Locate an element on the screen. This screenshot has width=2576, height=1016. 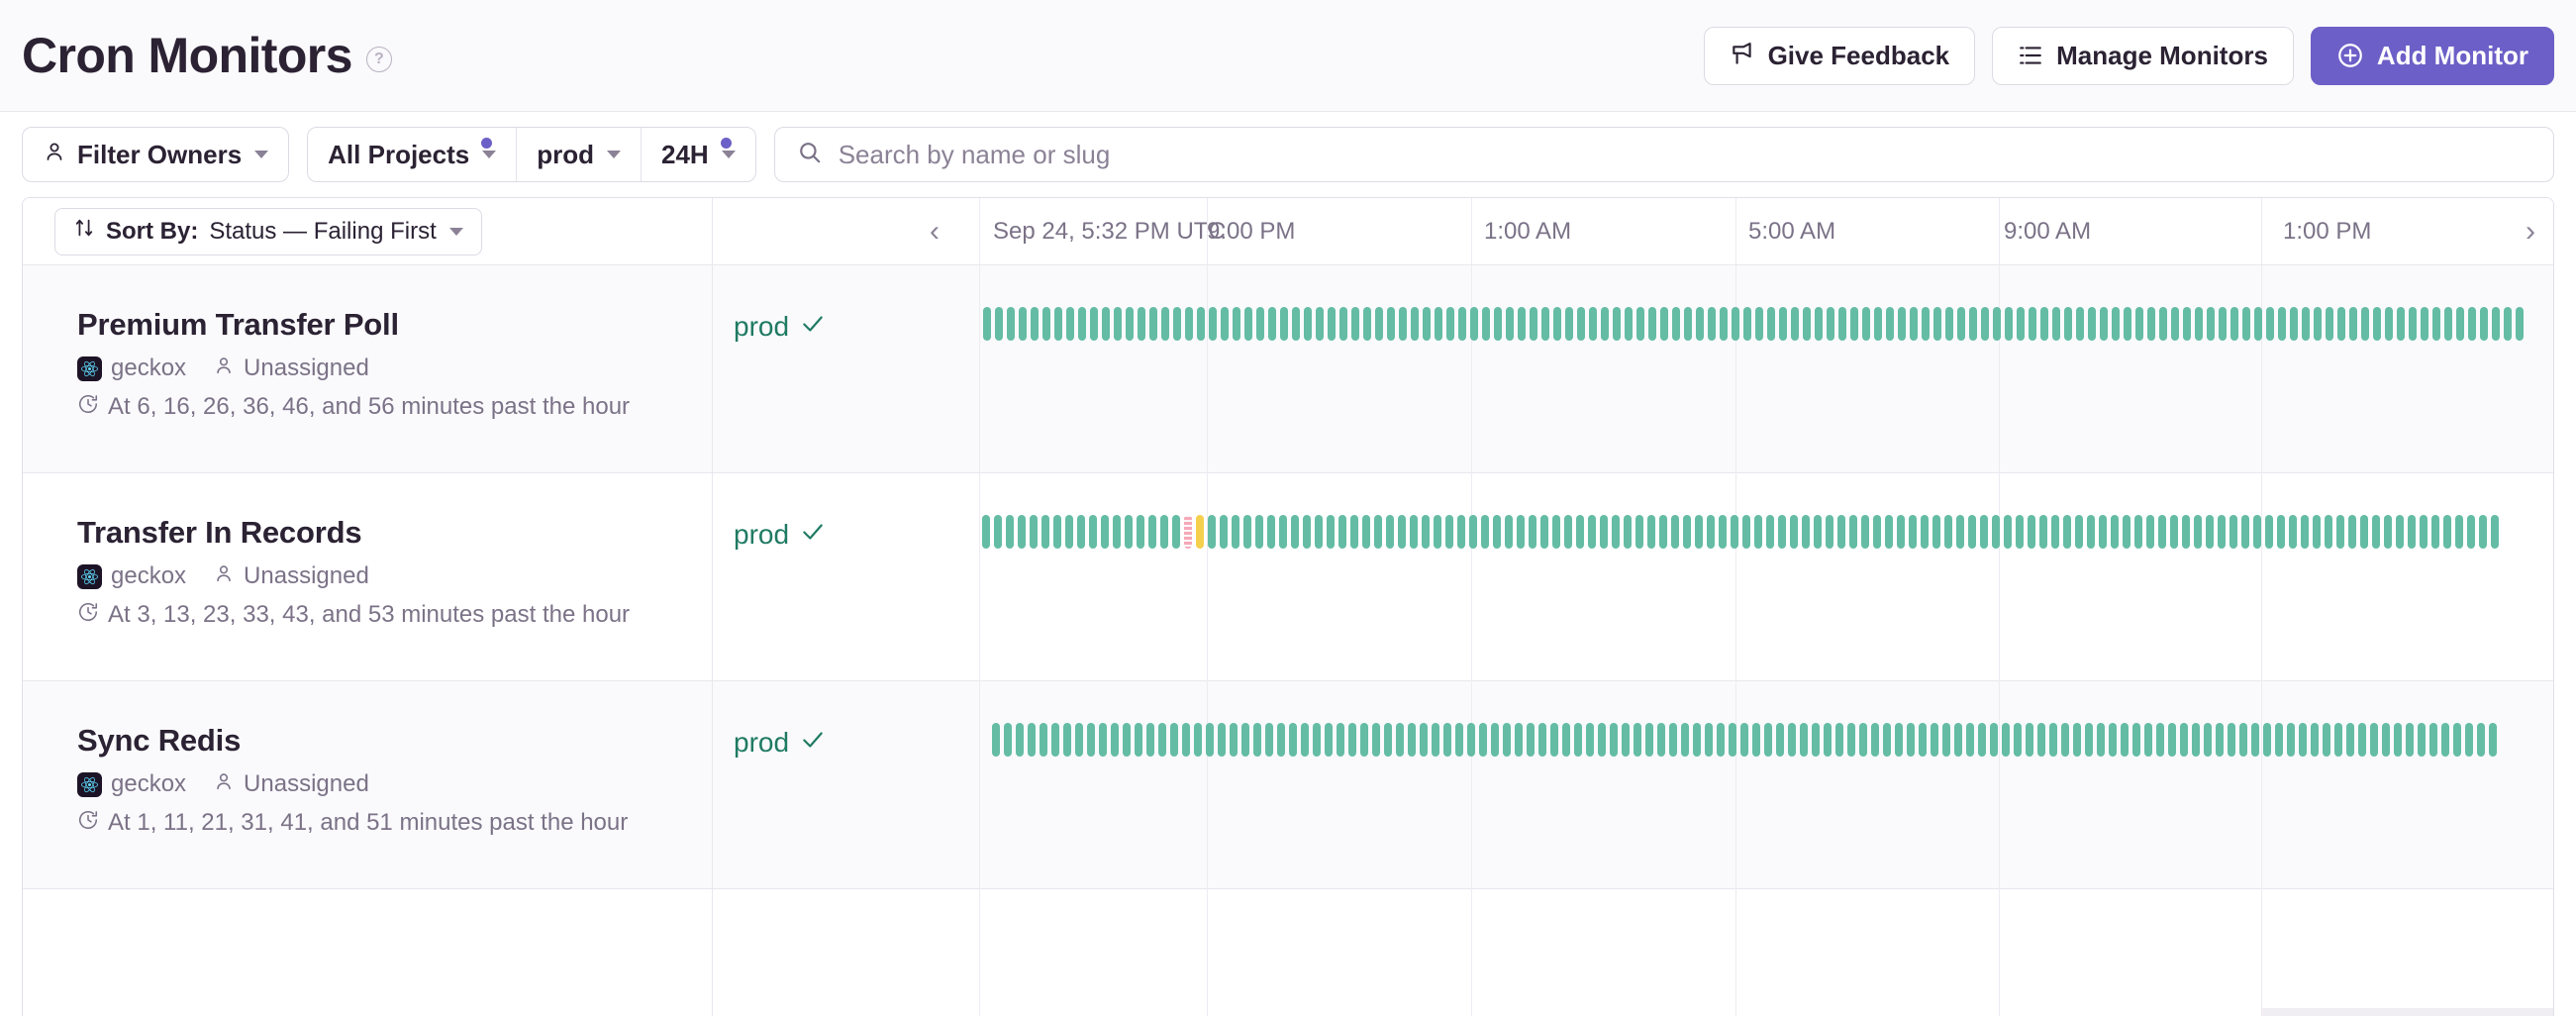
monitor-row is located at coordinates (1288, 952).